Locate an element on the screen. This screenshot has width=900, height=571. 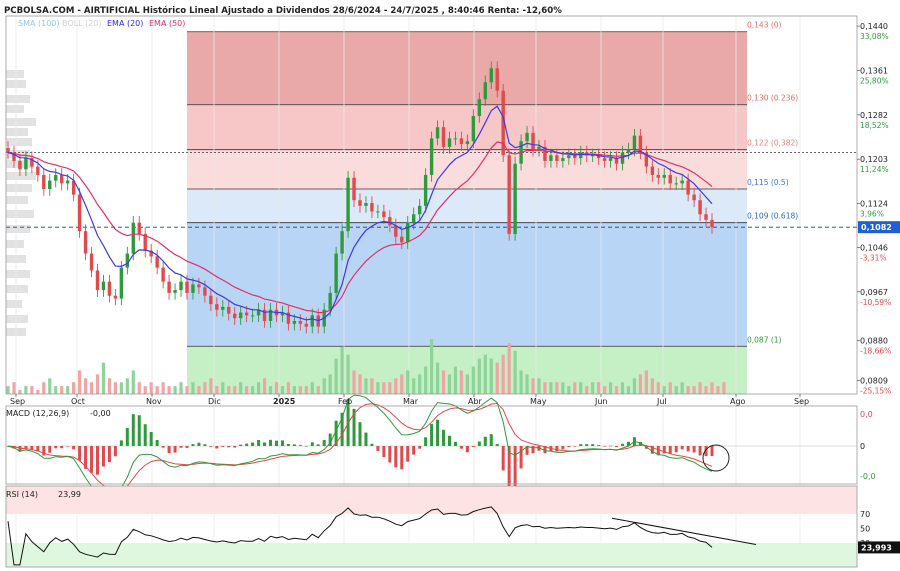
legend-ema20: EMA (20) is located at coordinates (125, 23).